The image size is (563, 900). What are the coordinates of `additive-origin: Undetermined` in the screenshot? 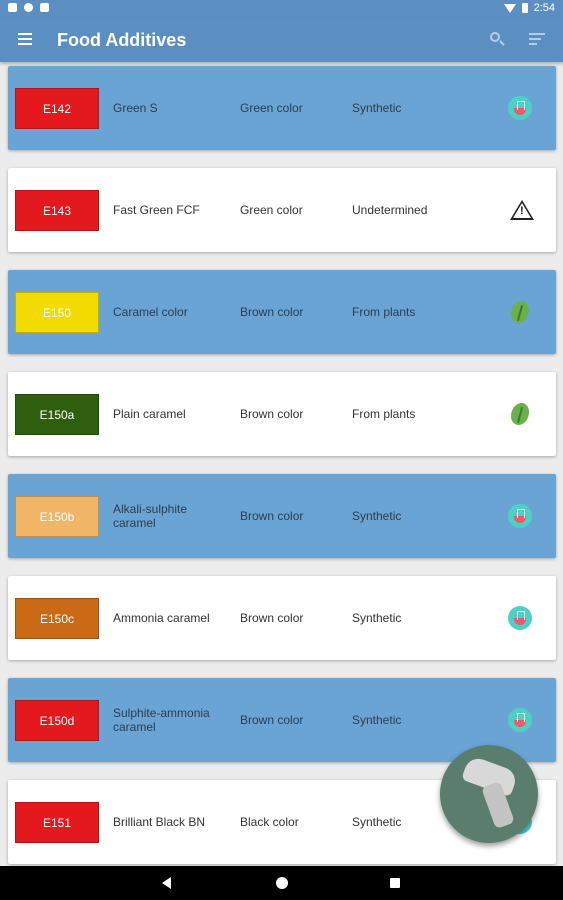 It's located at (390, 210).